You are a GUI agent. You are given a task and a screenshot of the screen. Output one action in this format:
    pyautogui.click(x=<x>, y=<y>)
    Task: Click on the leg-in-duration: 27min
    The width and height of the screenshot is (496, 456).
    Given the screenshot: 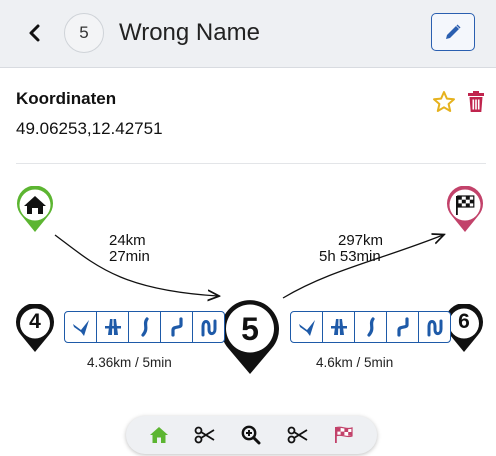 What is the action you would take?
    pyautogui.click(x=129, y=256)
    